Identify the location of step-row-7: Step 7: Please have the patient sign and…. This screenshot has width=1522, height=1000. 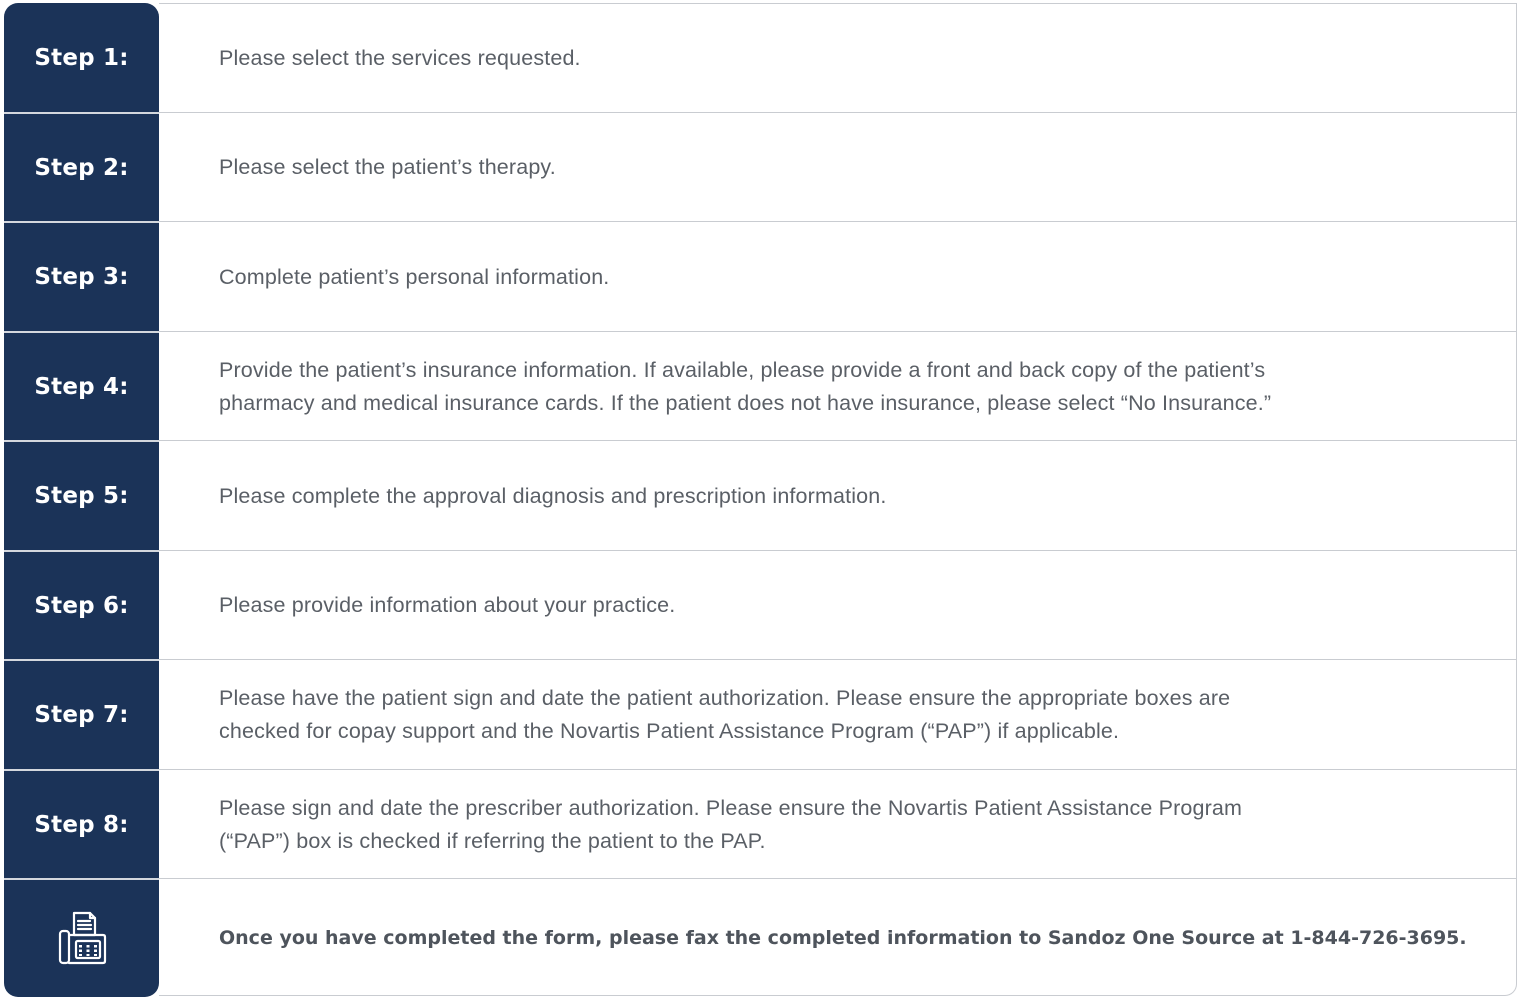
(761, 715).